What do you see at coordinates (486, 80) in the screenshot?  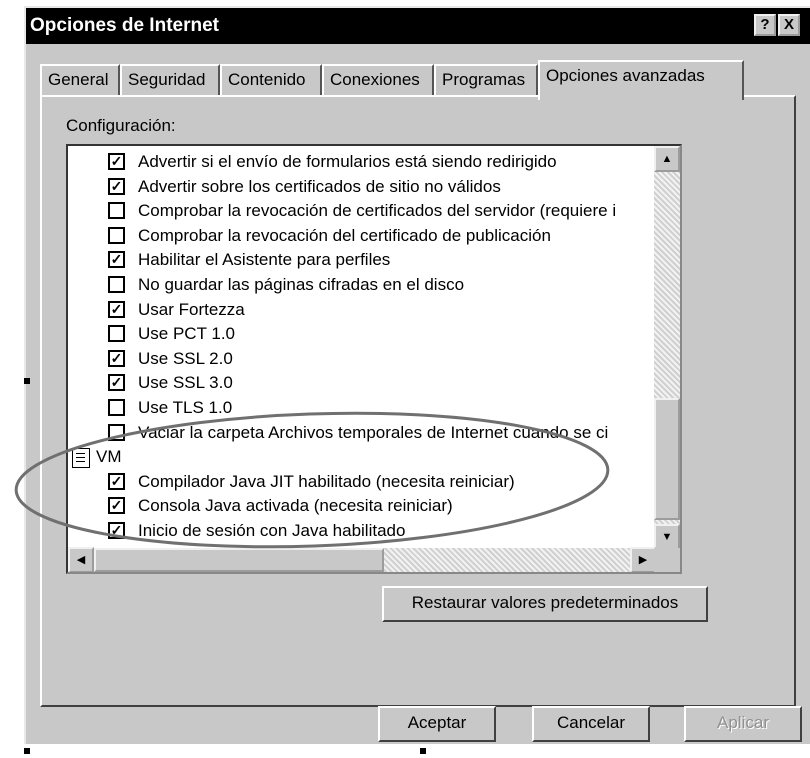 I see `tab-programas: Programas` at bounding box center [486, 80].